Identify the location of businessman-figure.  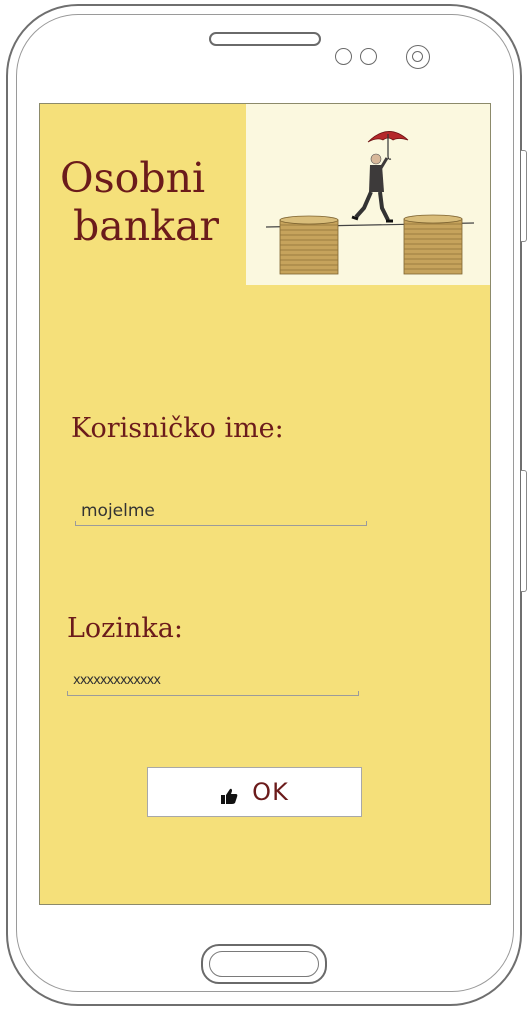
(380, 177).